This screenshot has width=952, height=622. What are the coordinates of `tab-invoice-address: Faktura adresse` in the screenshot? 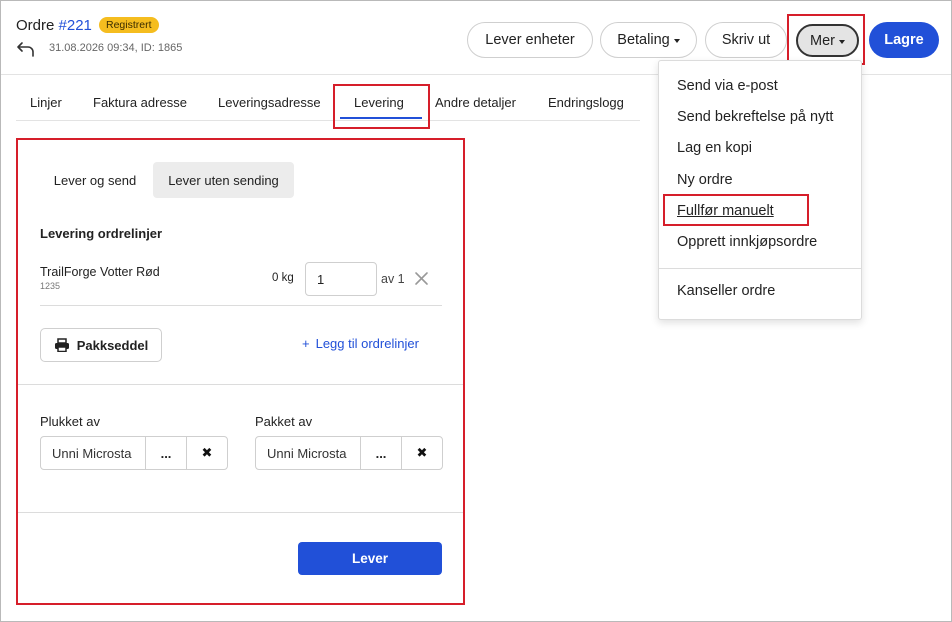 It's located at (140, 102).